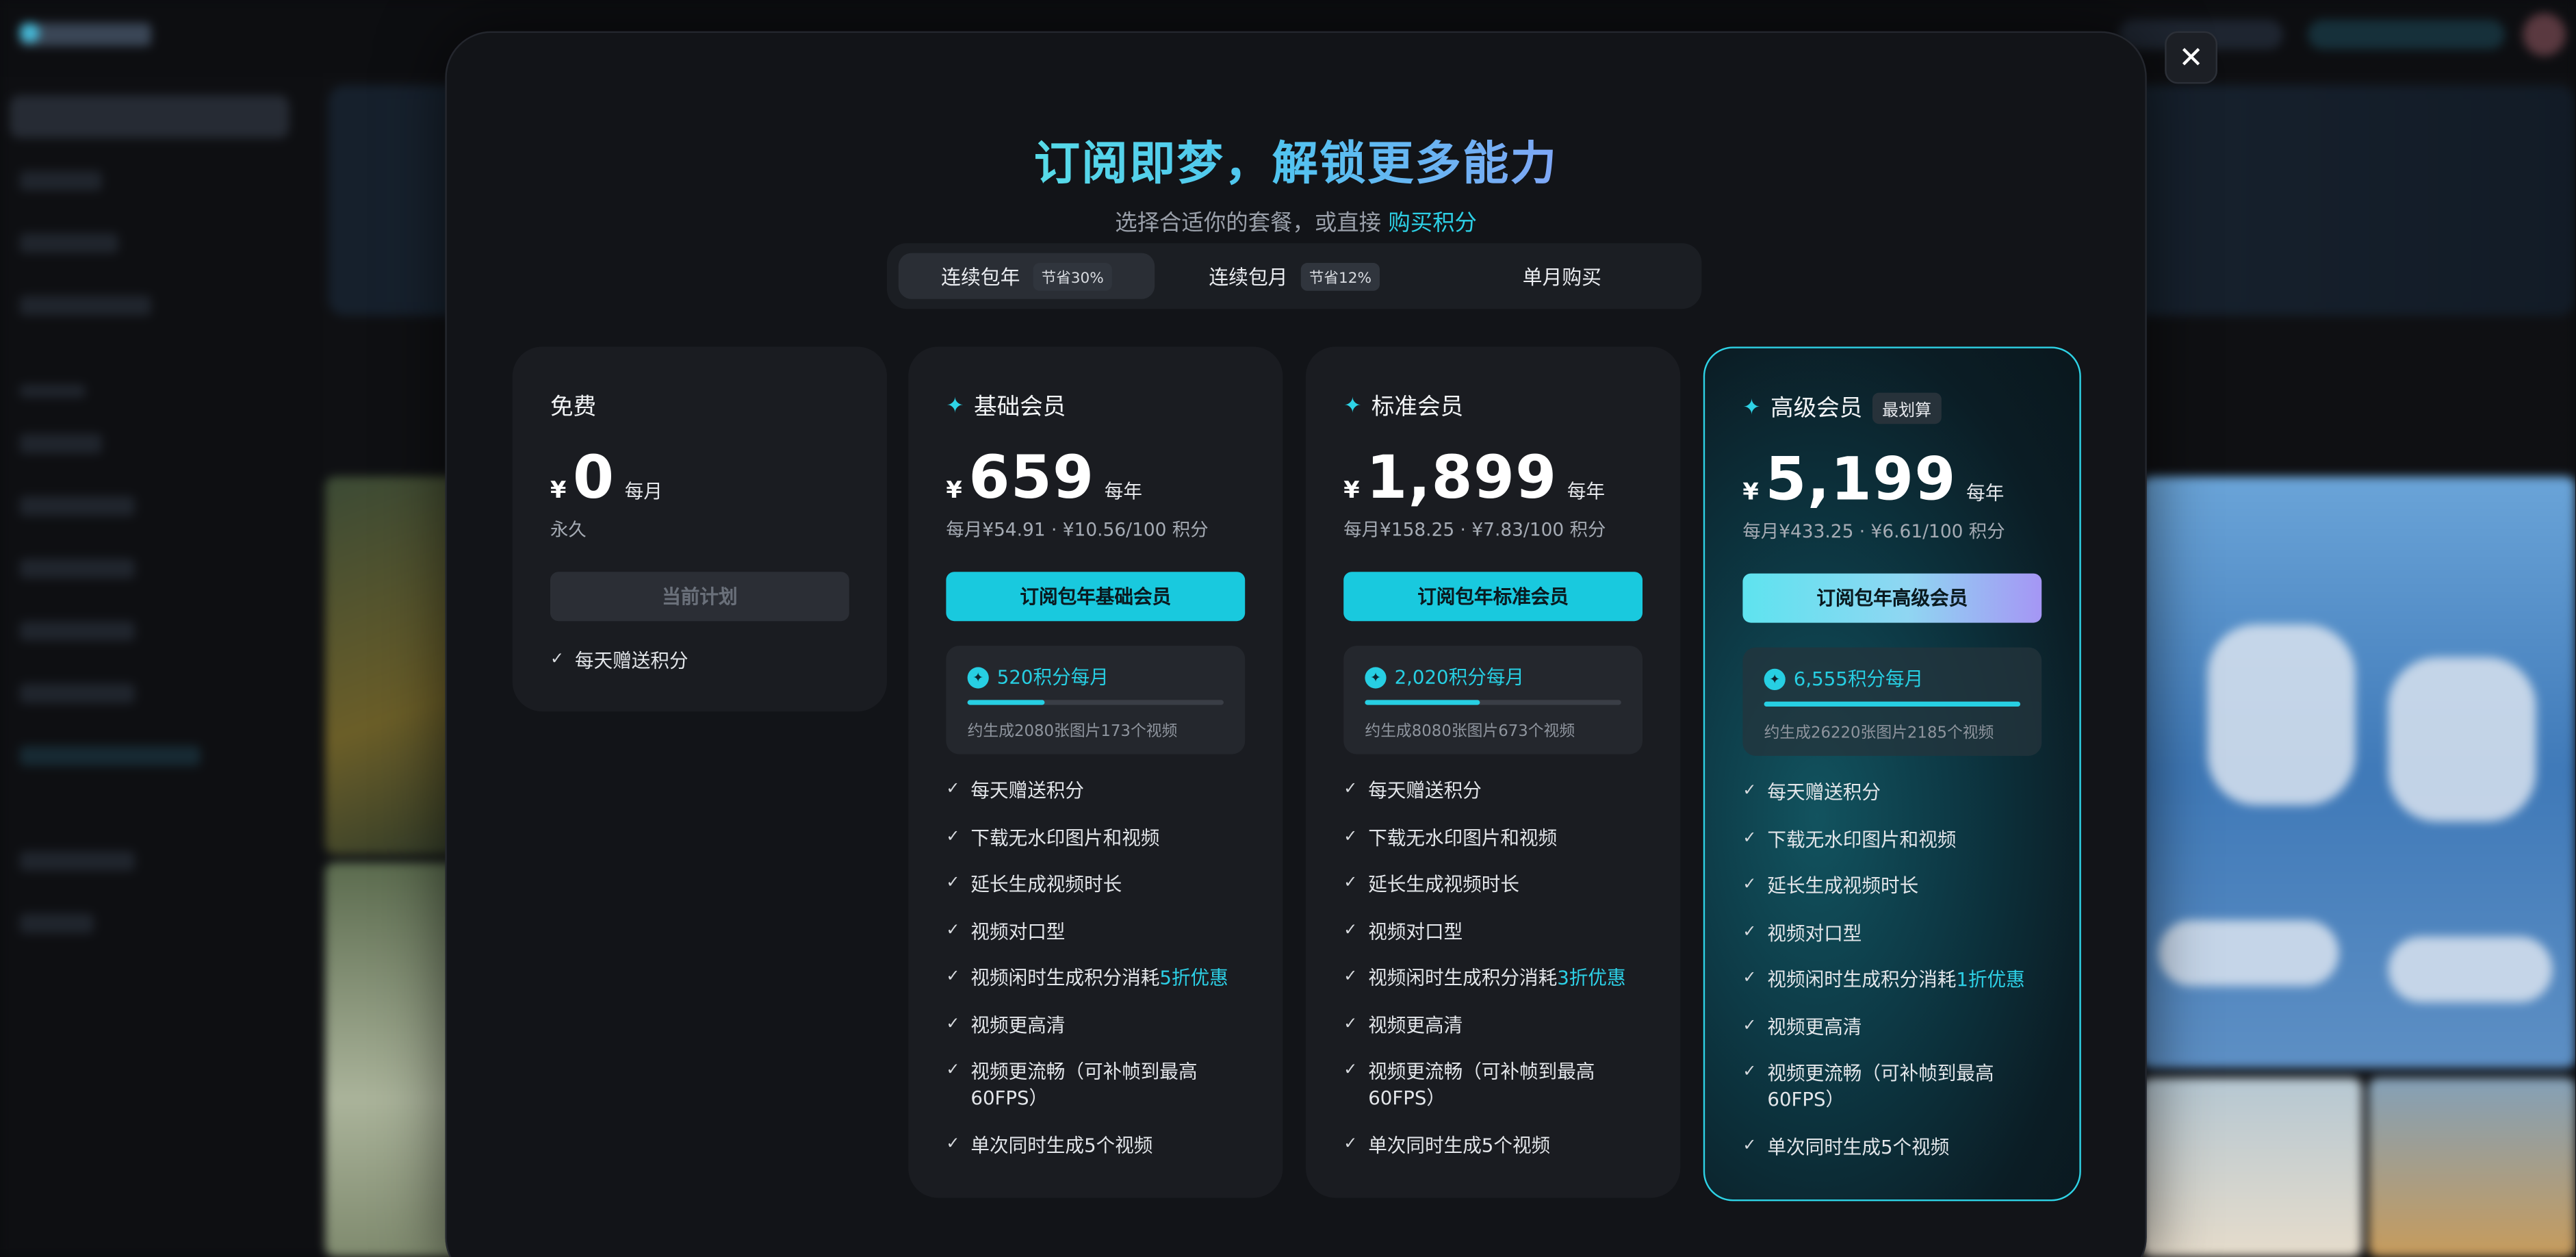  I want to click on plan-price: ¥ 659 每年, so click(1044, 478).